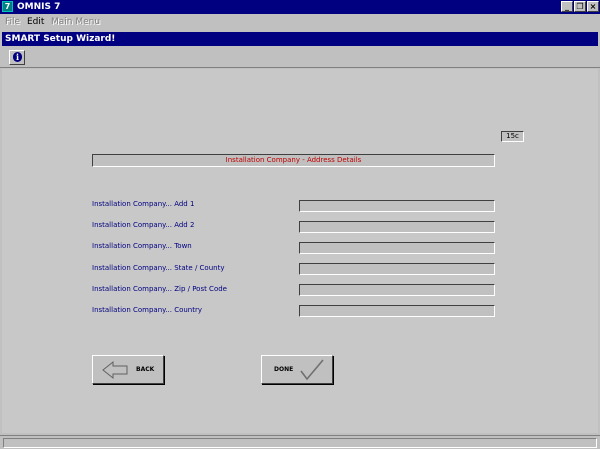  Describe the element at coordinates (39, 7) in the screenshot. I see `app-title: OMNIS 7` at that location.